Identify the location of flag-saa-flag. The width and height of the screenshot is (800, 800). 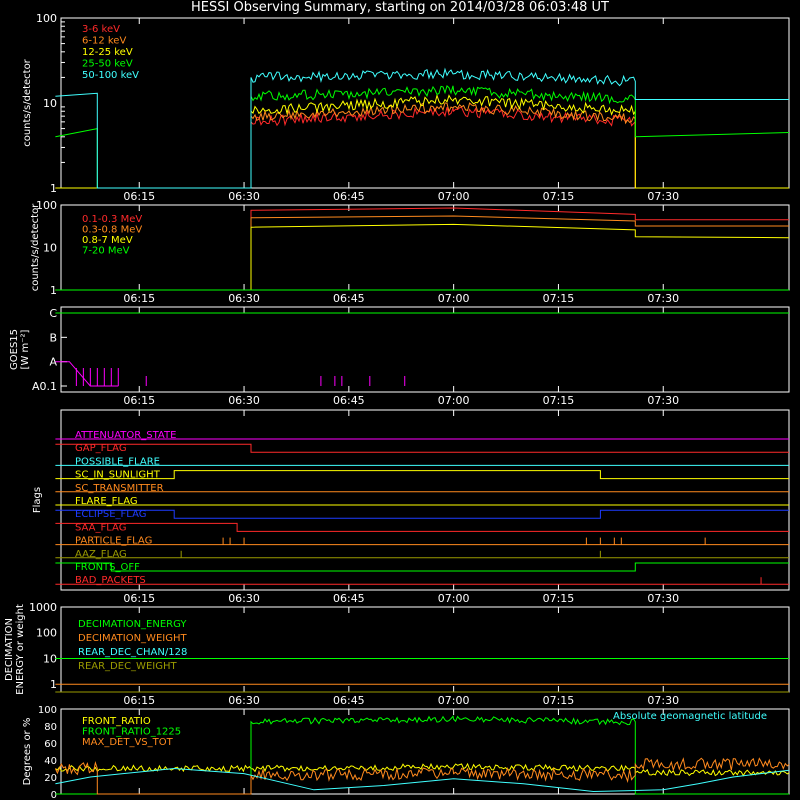
(422, 527).